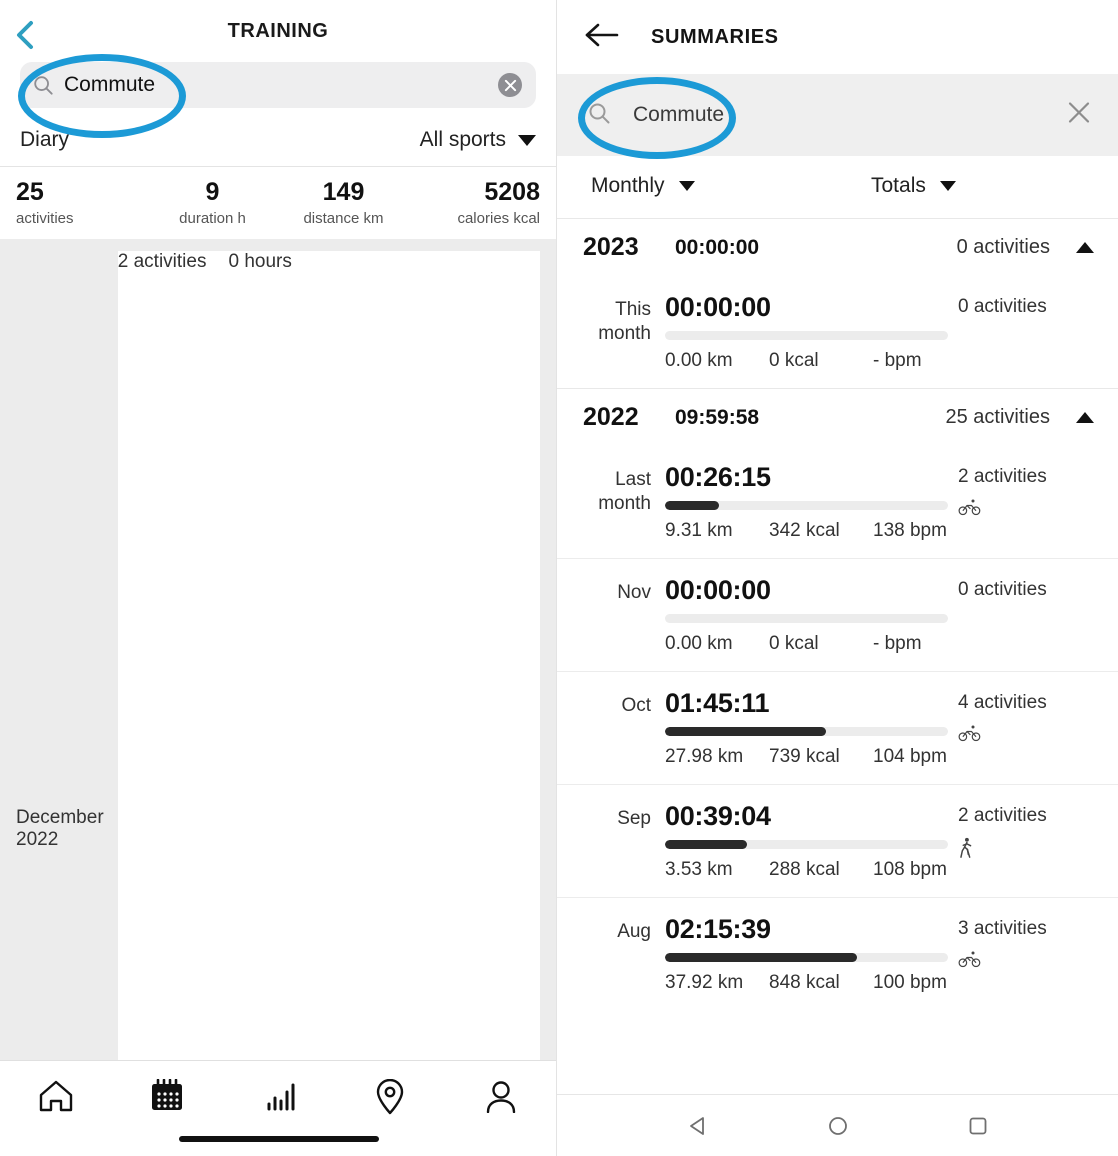 The height and width of the screenshot is (1156, 1118). I want to click on android-home-button, so click(838, 1126).